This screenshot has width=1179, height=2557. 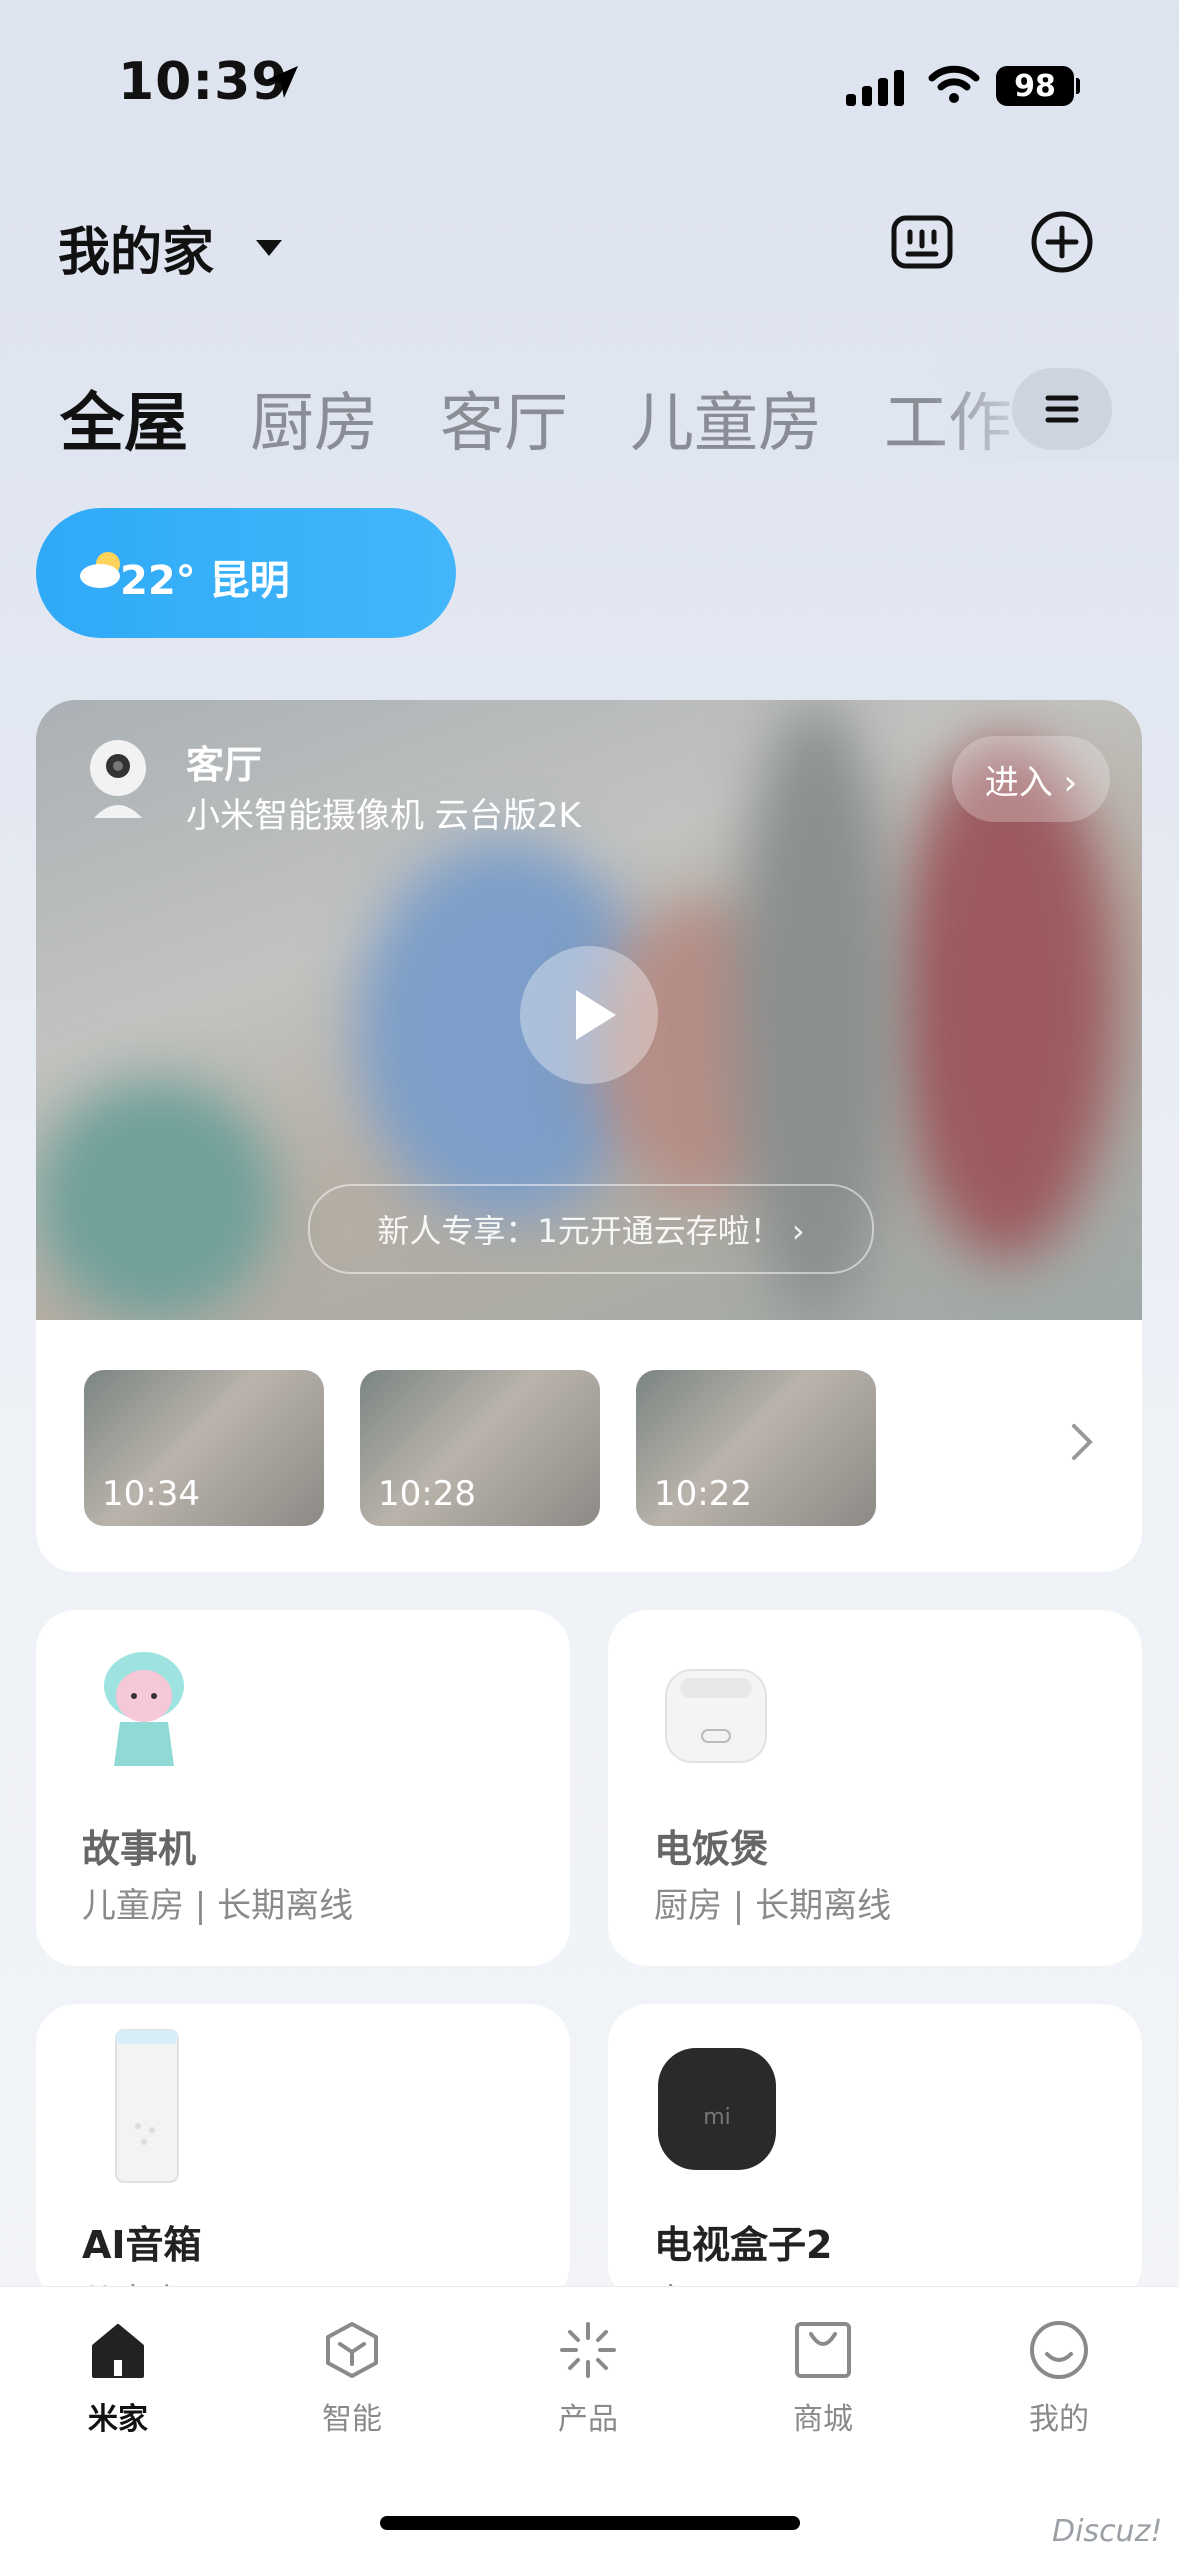 I want to click on device-card-story-machine: 故事机 儿童房 | 长期离线, so click(x=303, y=1788).